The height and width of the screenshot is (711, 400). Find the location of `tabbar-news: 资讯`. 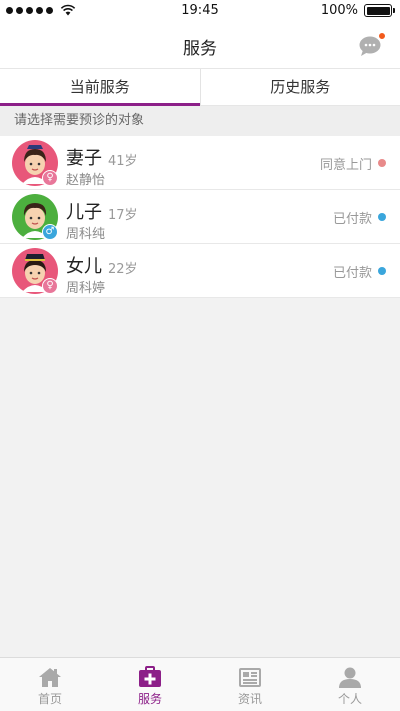

tabbar-news: 资讯 is located at coordinates (250, 684).